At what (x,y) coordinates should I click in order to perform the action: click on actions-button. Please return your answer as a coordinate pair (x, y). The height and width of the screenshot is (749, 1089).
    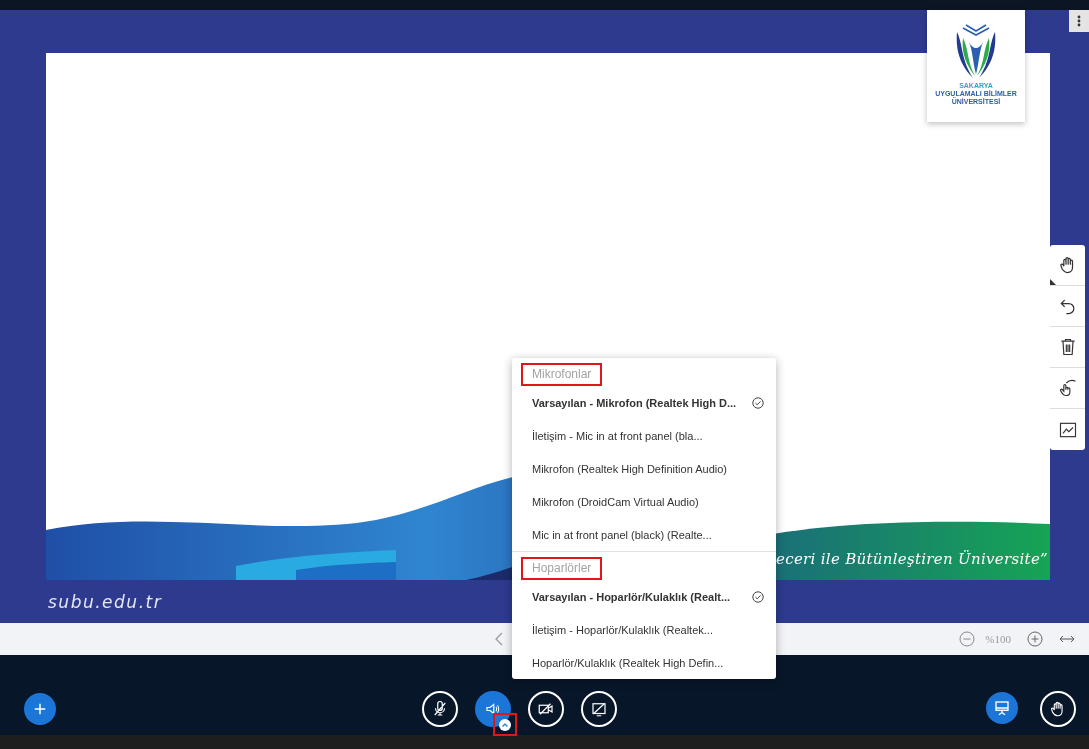
    Looking at the image, I should click on (40, 709).